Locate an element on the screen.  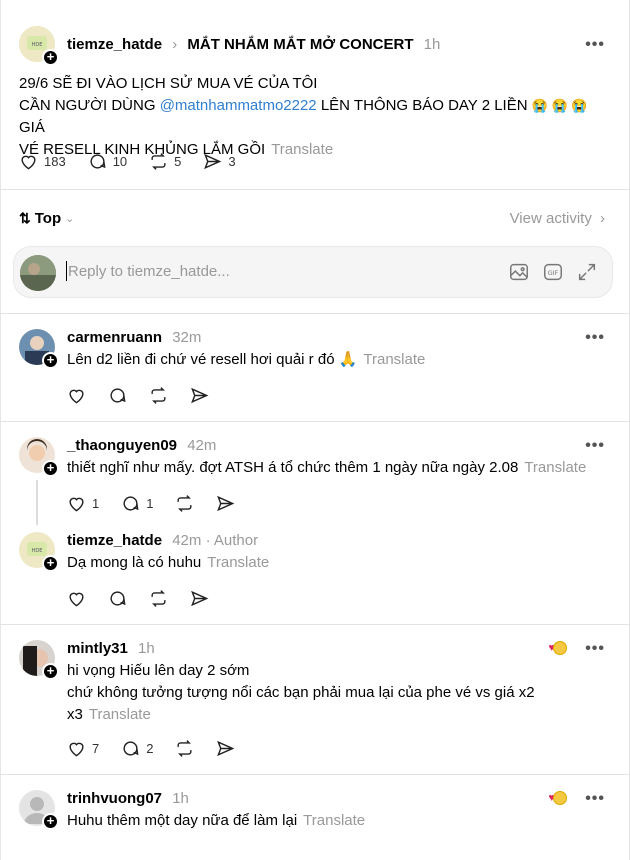
mention-link: @matnhammatmo2222 is located at coordinates (238, 105).